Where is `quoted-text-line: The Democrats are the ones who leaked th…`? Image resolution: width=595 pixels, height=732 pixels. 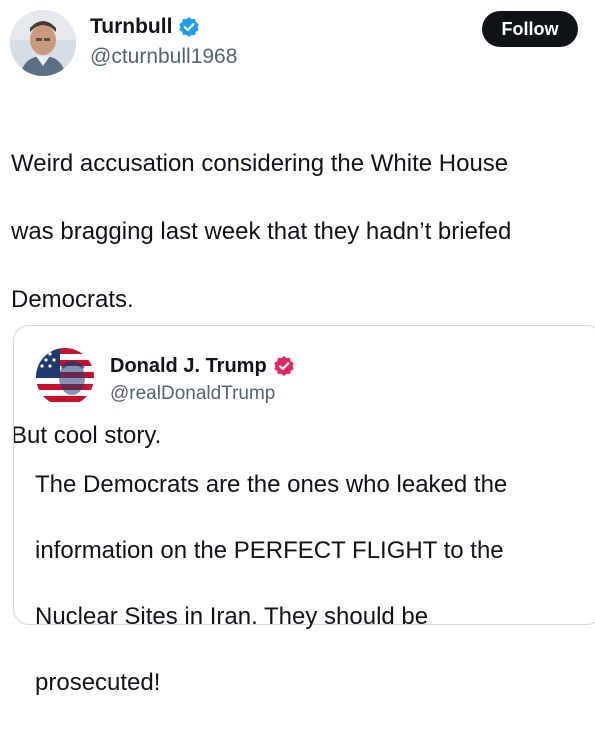
quoted-text-line: The Democrats are the ones who leaked th… is located at coordinates (271, 484).